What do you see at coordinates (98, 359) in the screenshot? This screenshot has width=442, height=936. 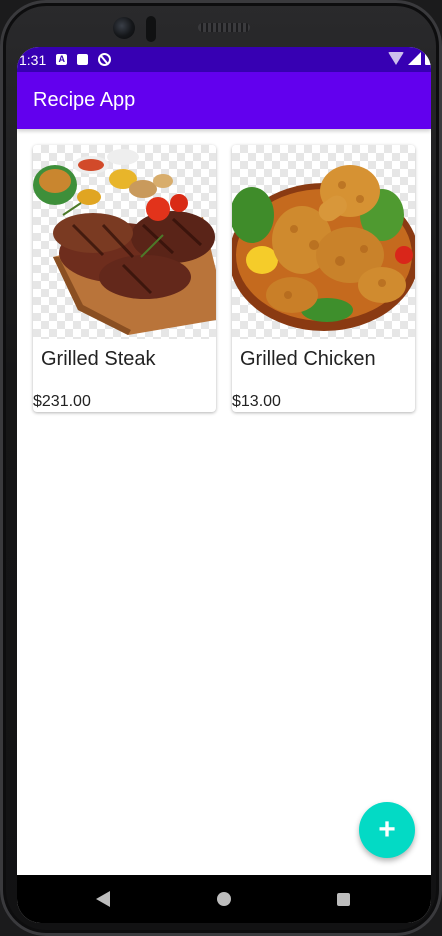 I see `recipe-name: Grilled Steak` at bounding box center [98, 359].